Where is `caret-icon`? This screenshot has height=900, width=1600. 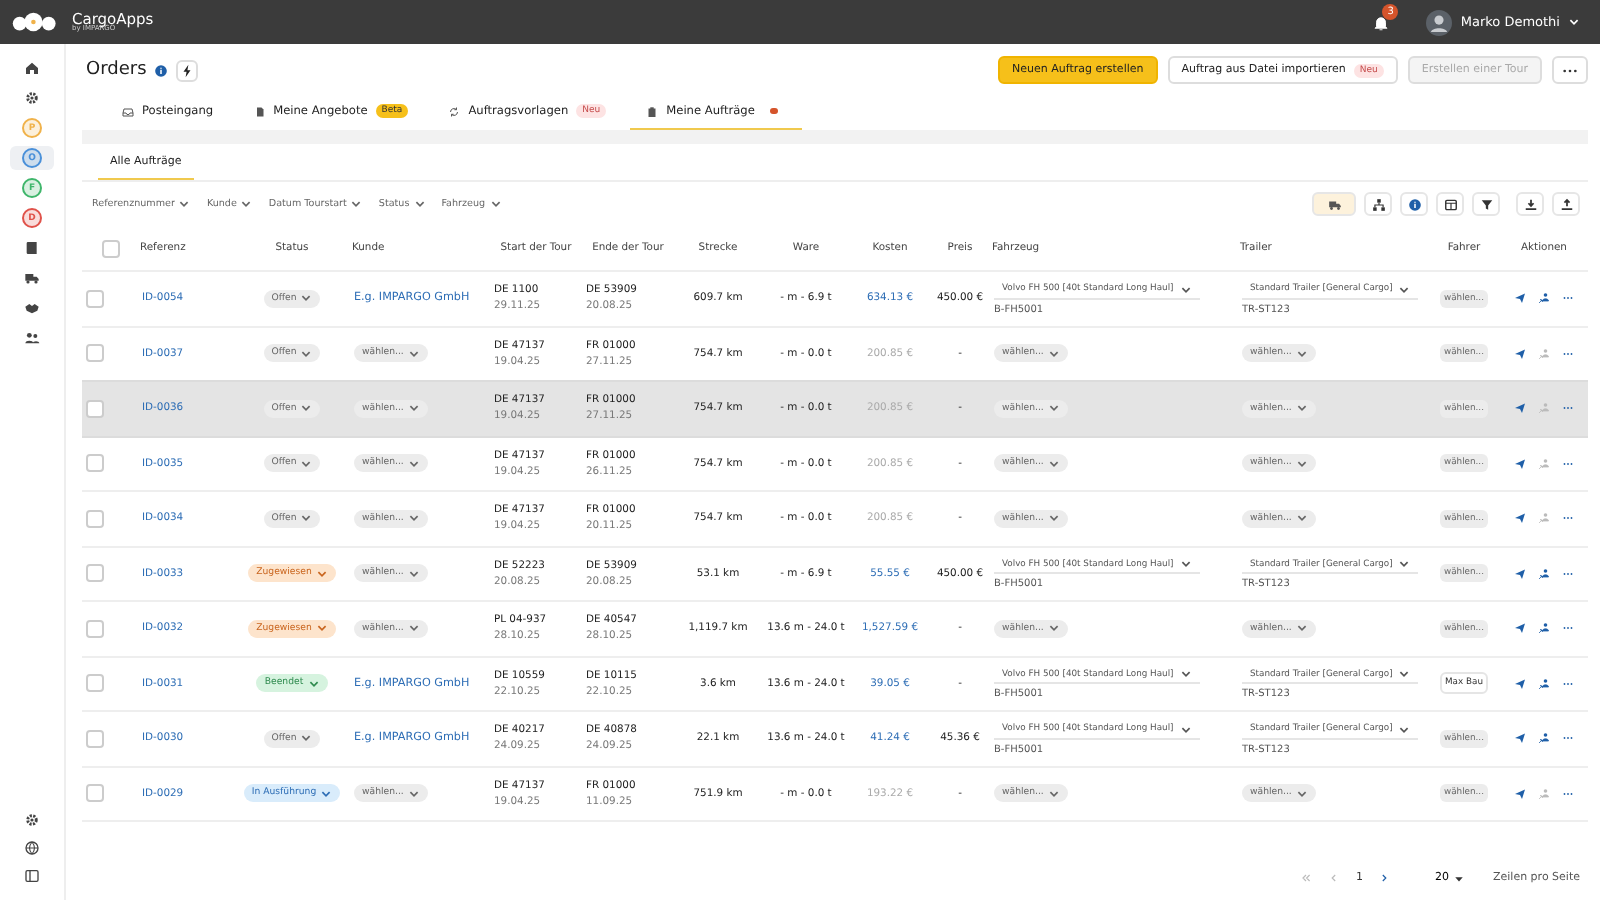
caret-icon is located at coordinates (1459, 878).